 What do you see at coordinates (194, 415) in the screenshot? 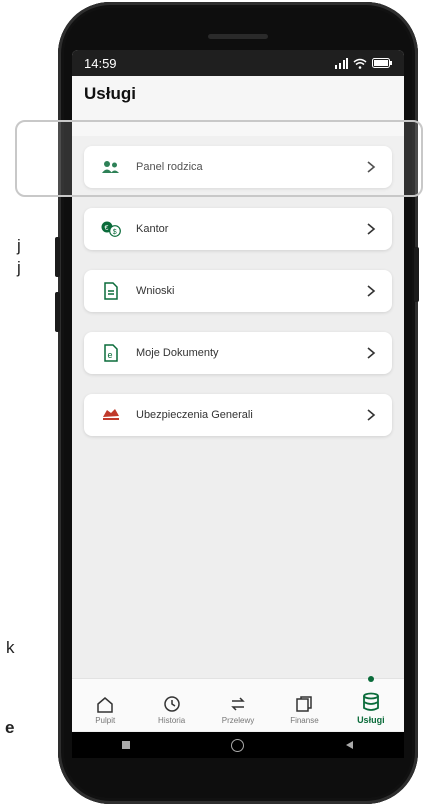
I see `service-label: Ubezpieczenia Generali` at bounding box center [194, 415].